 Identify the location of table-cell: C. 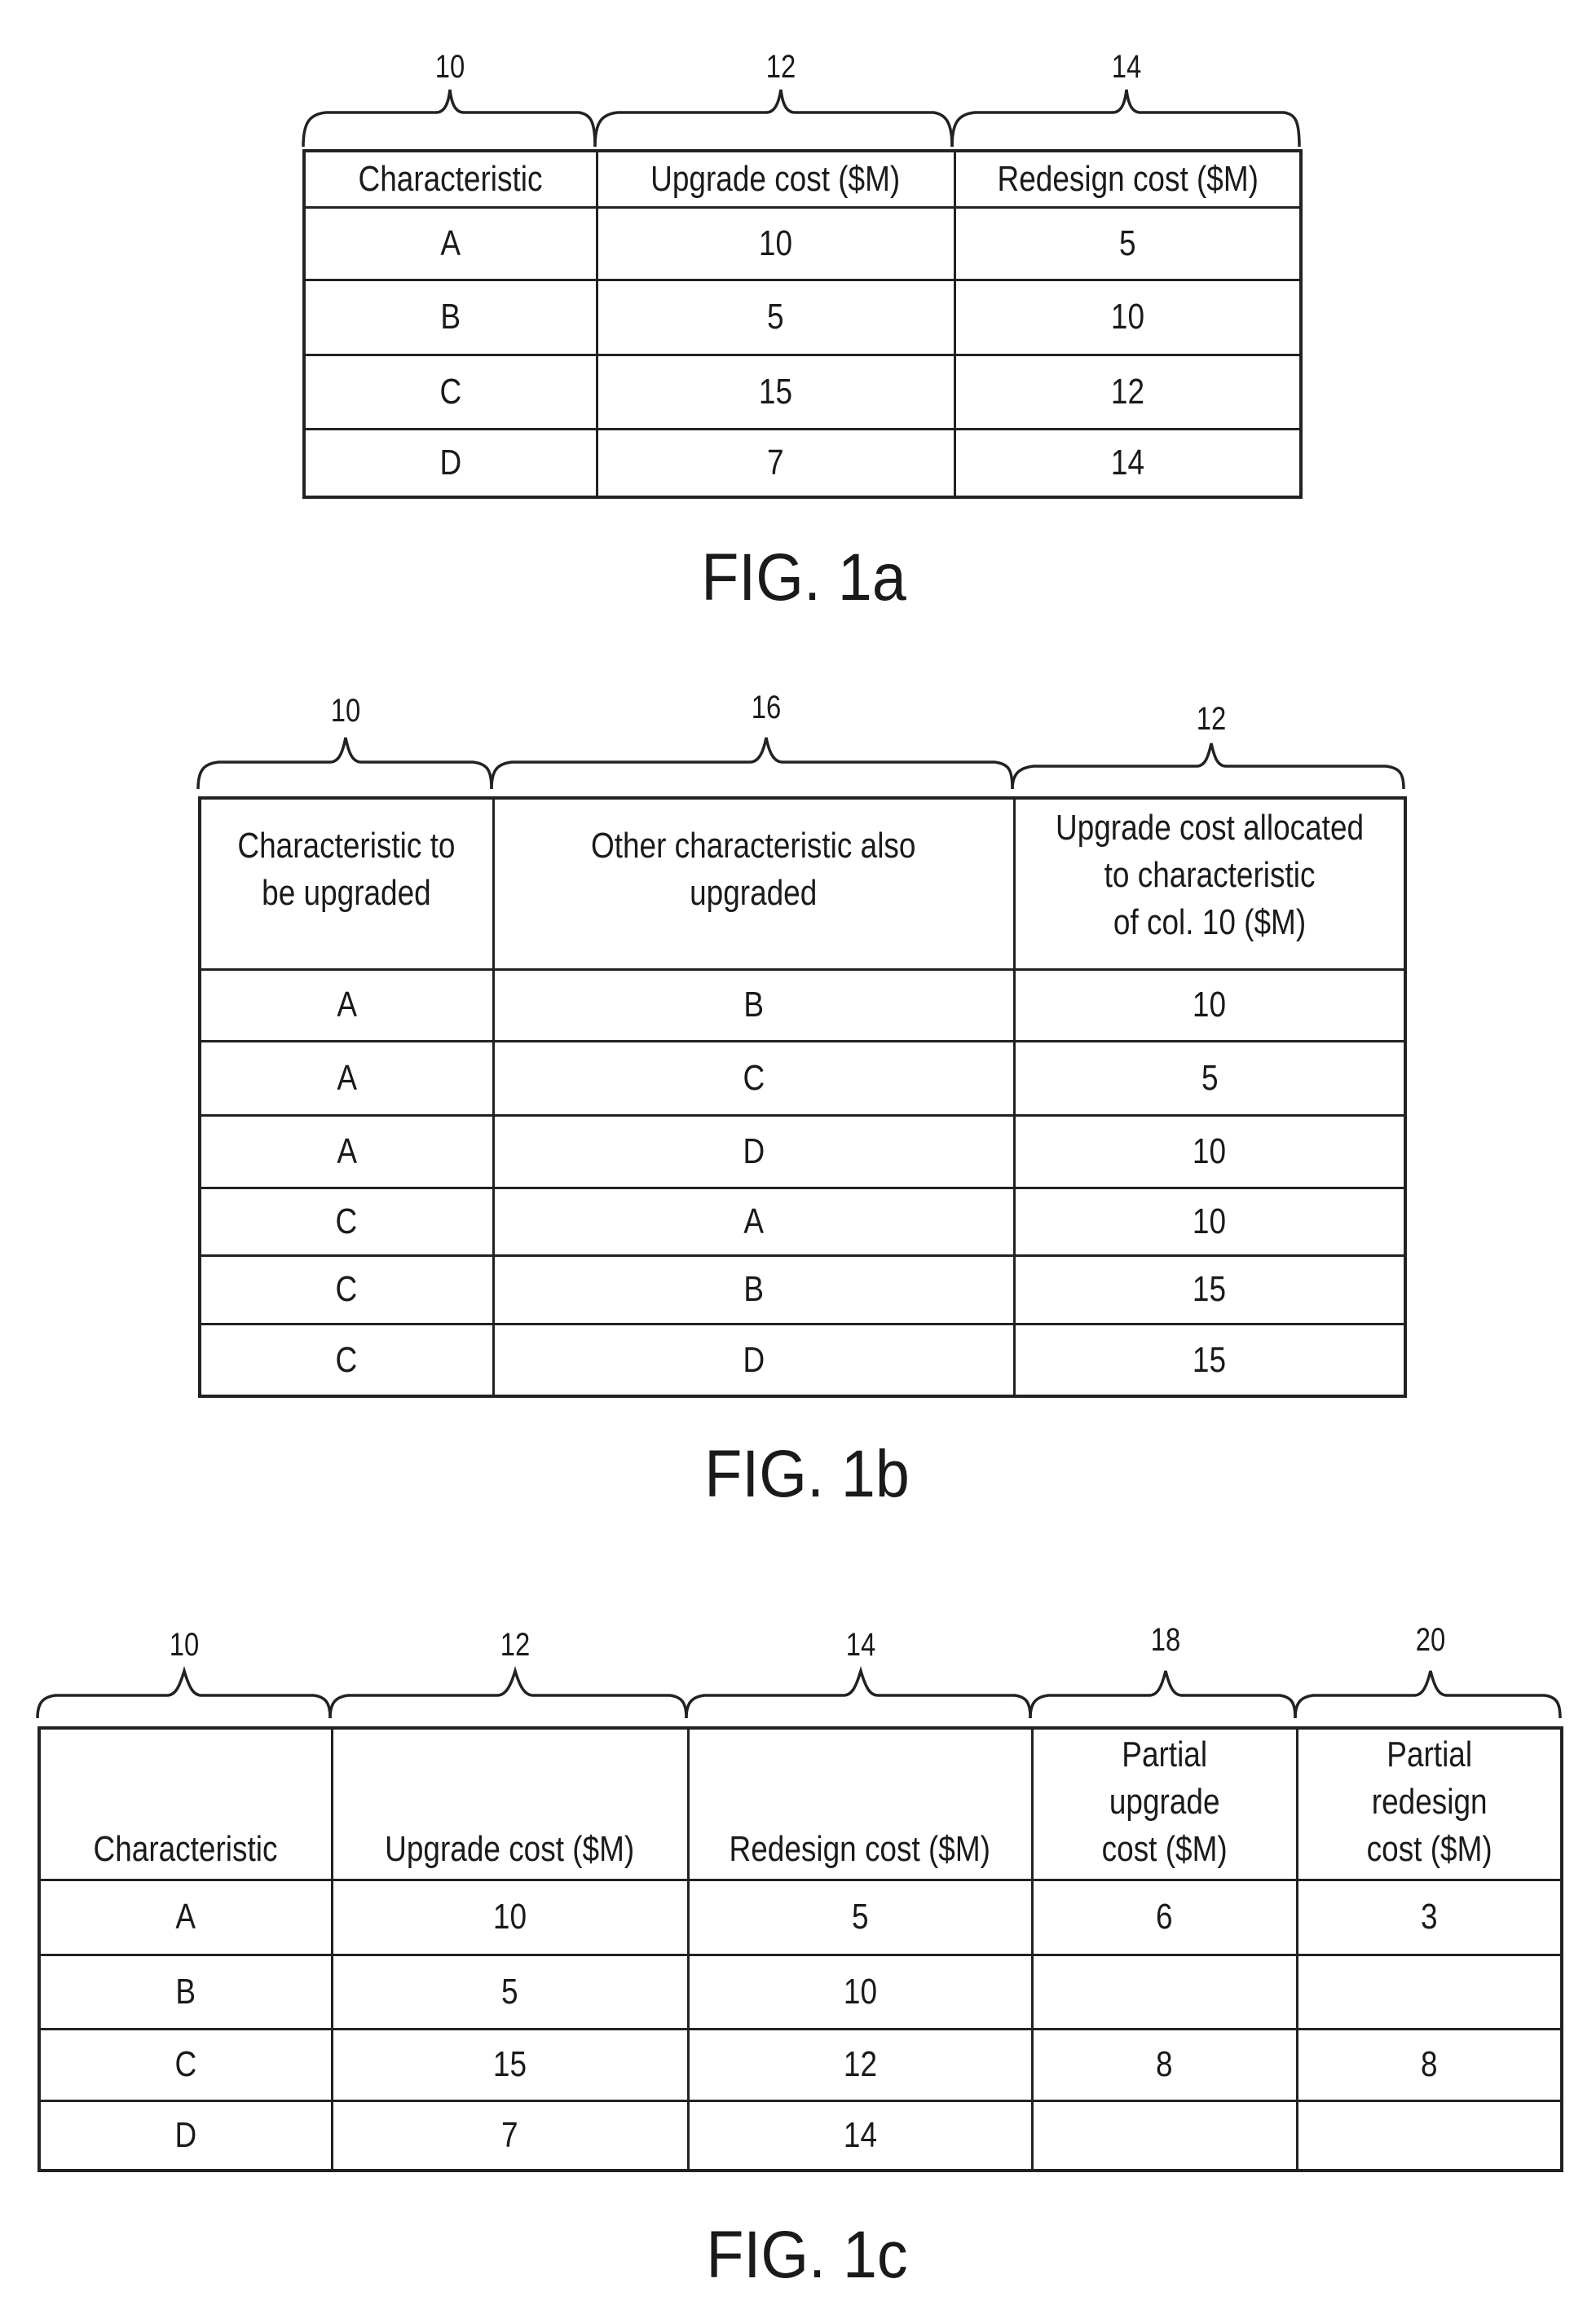
(185, 2064).